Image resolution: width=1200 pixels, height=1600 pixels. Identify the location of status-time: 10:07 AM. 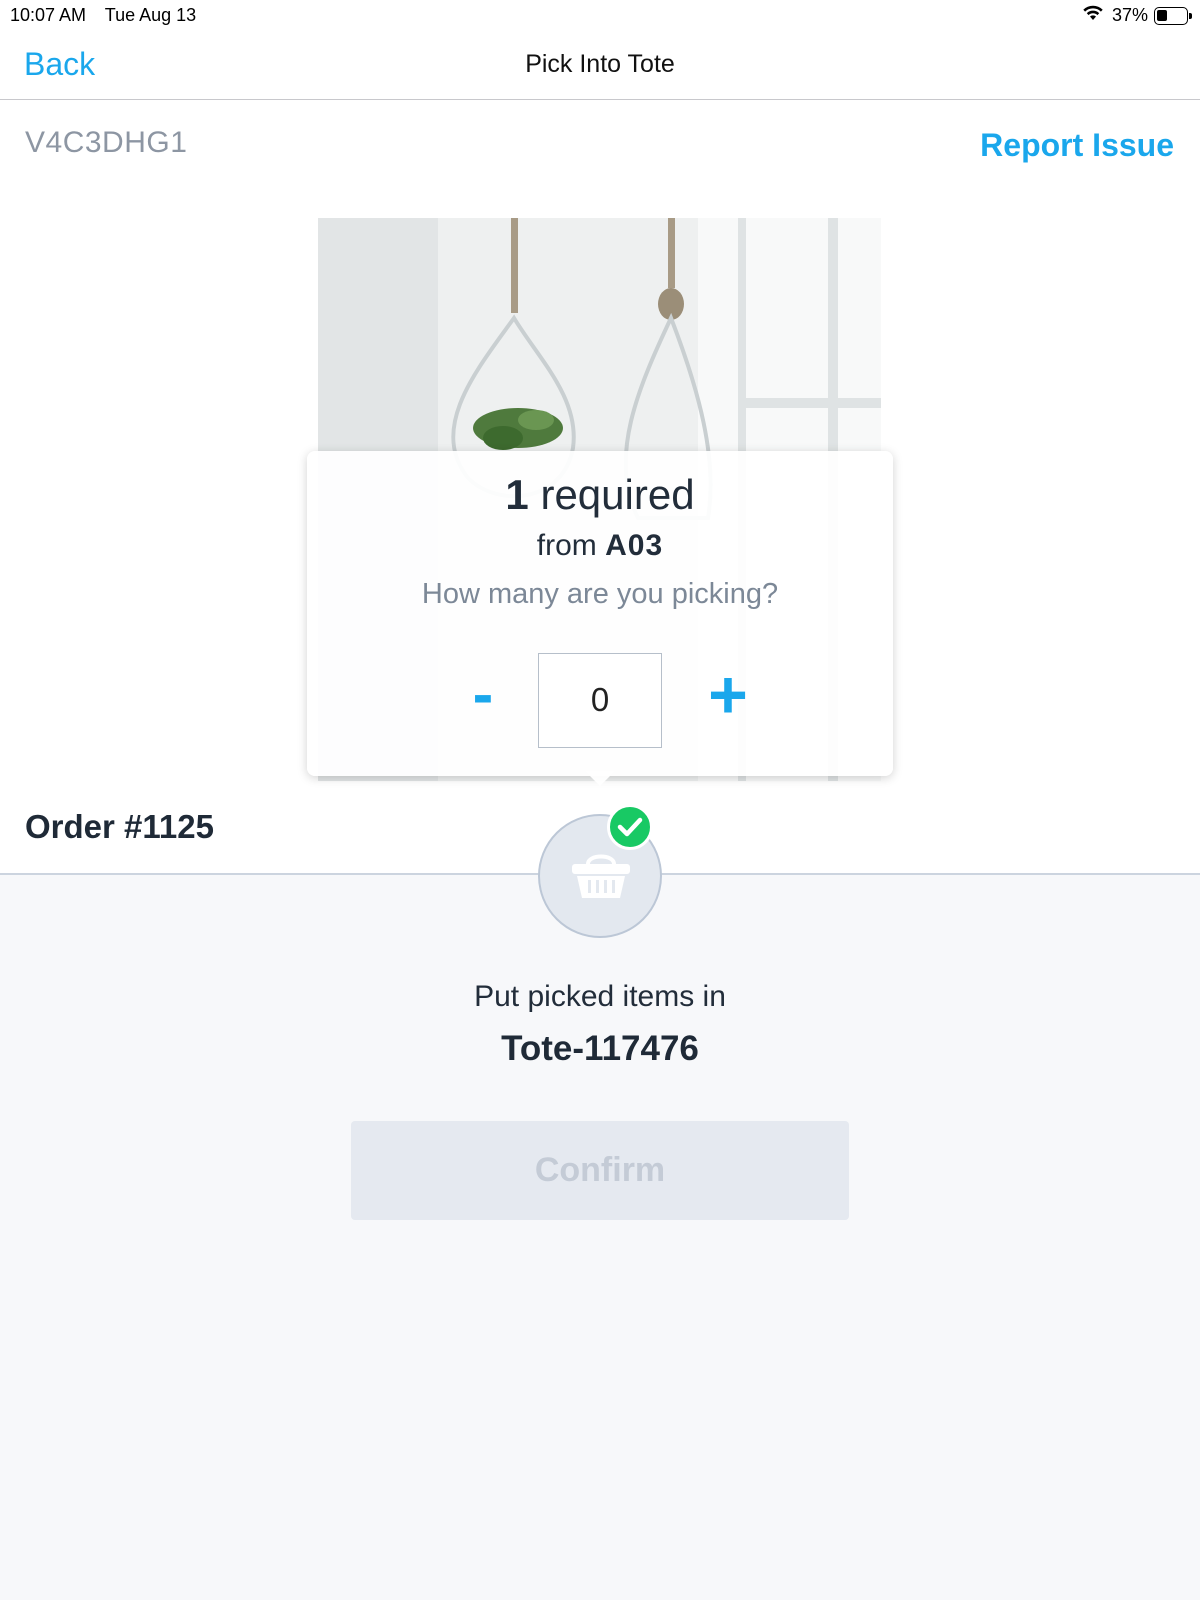
(48, 15).